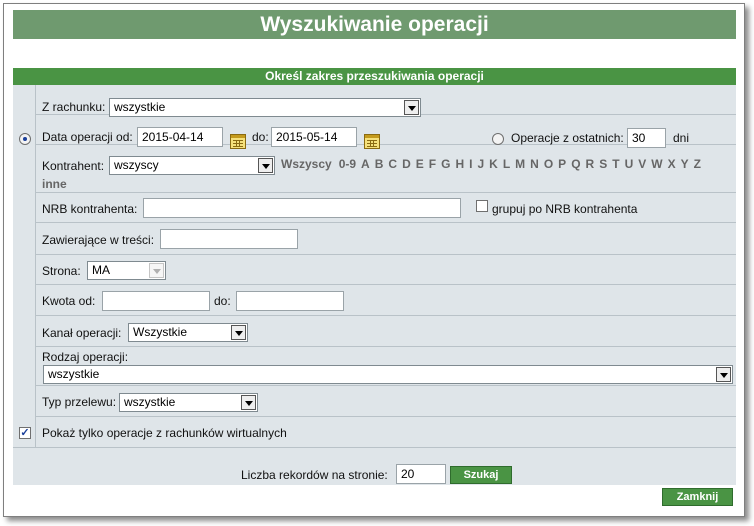 The image size is (754, 526). What do you see at coordinates (481, 475) in the screenshot?
I see `search-button: Szukaj` at bounding box center [481, 475].